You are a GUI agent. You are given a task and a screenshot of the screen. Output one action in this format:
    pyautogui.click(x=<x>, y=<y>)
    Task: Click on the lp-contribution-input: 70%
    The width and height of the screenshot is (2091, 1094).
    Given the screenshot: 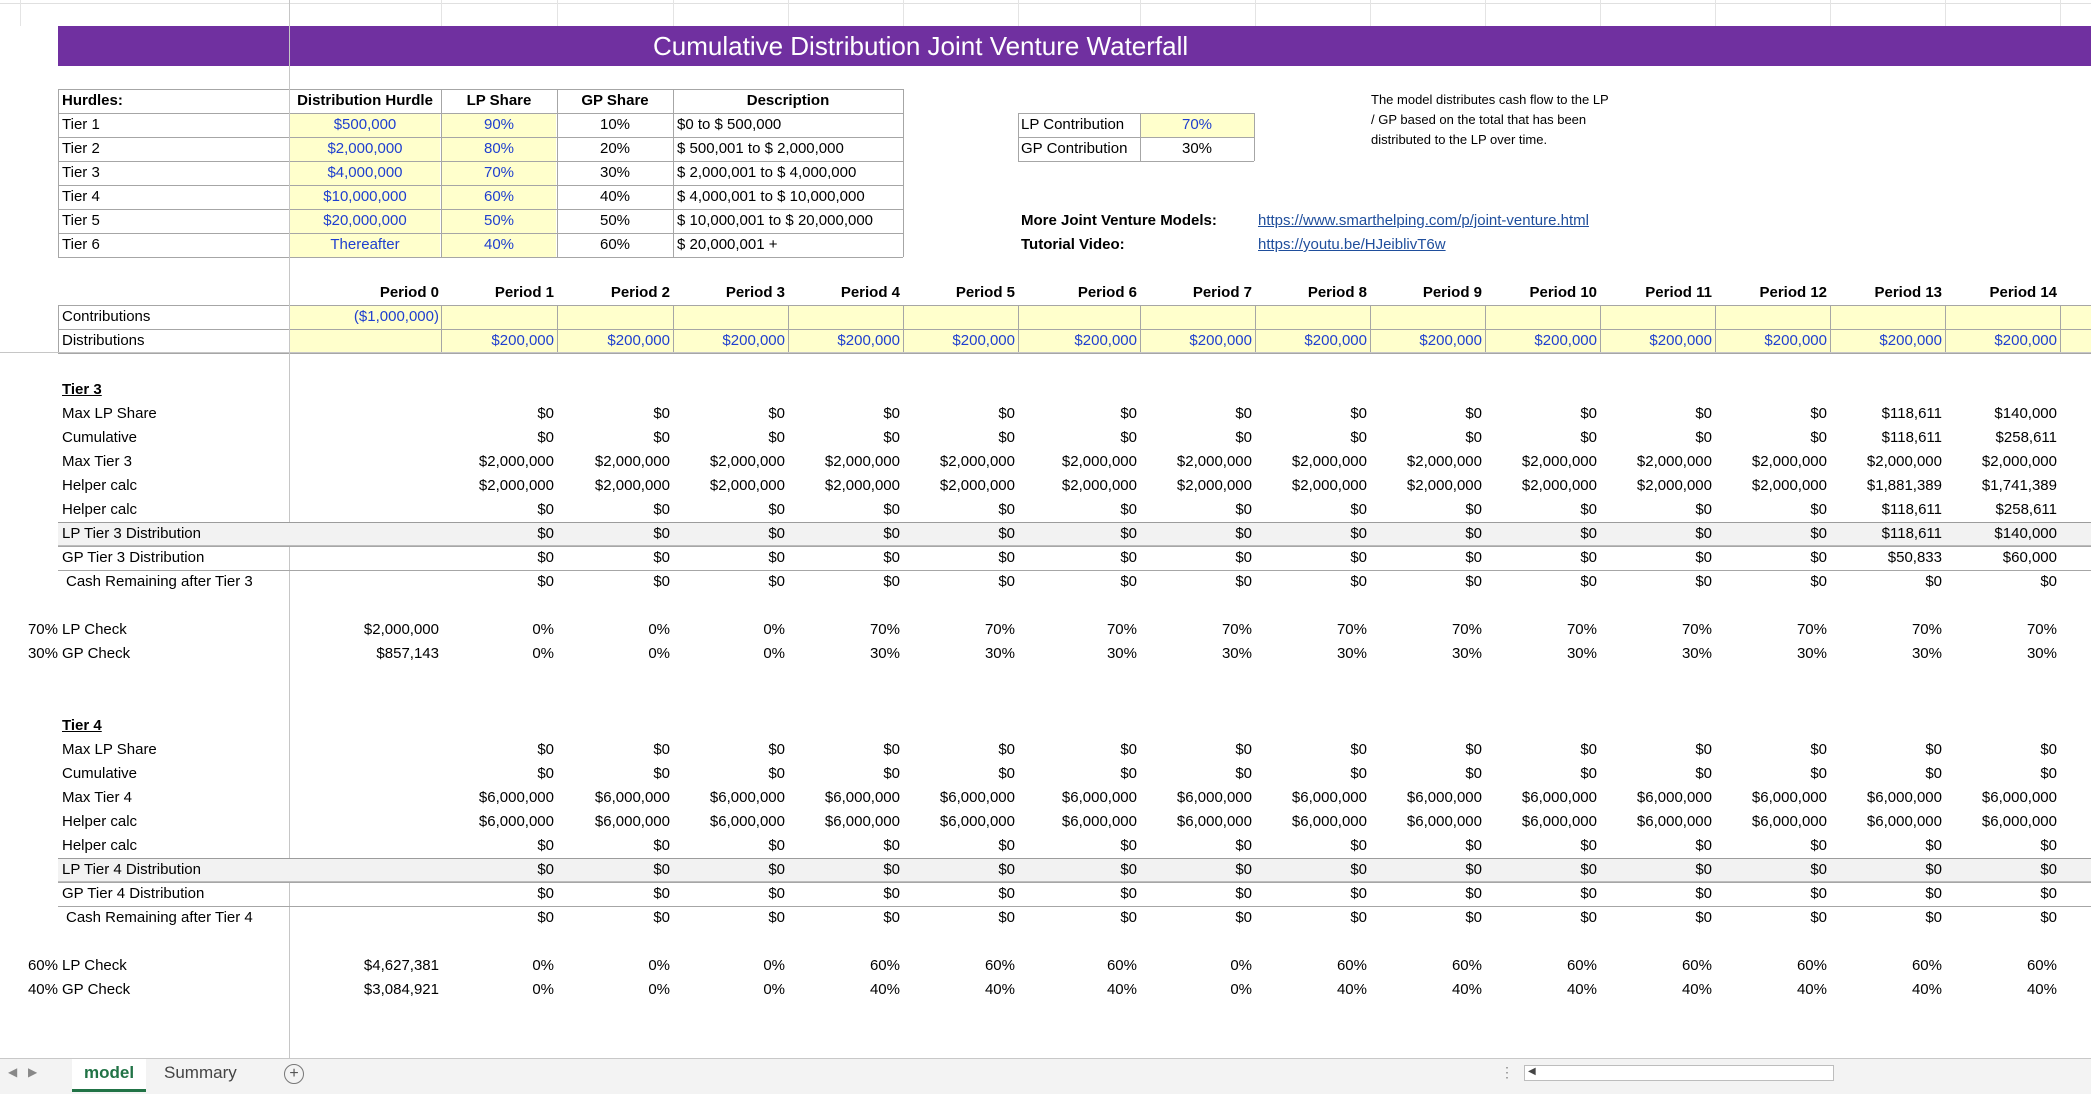 What is the action you would take?
    pyautogui.click(x=1197, y=125)
    